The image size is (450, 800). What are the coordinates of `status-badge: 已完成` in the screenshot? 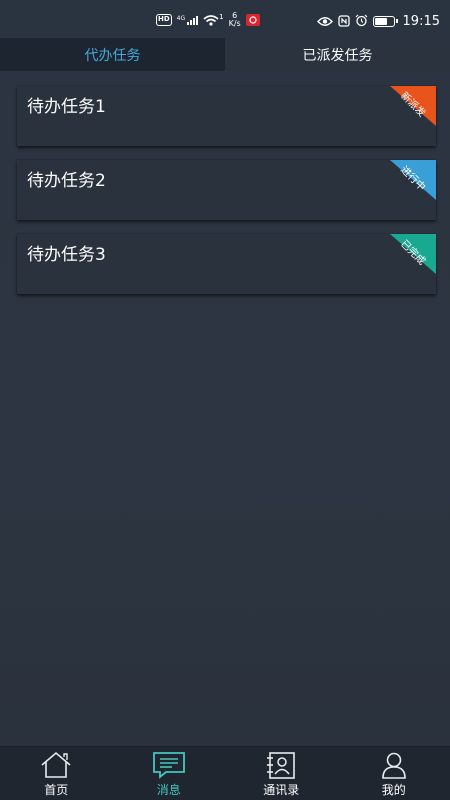 It's located at (413, 254).